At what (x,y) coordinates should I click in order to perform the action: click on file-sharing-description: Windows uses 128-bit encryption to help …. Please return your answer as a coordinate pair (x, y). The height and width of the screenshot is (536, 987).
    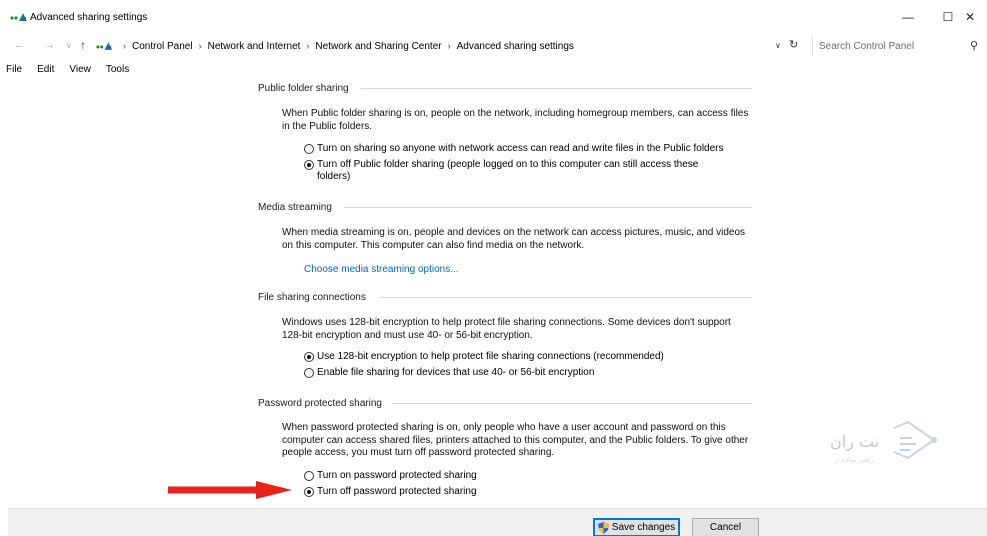
    Looking at the image, I should click on (506, 329).